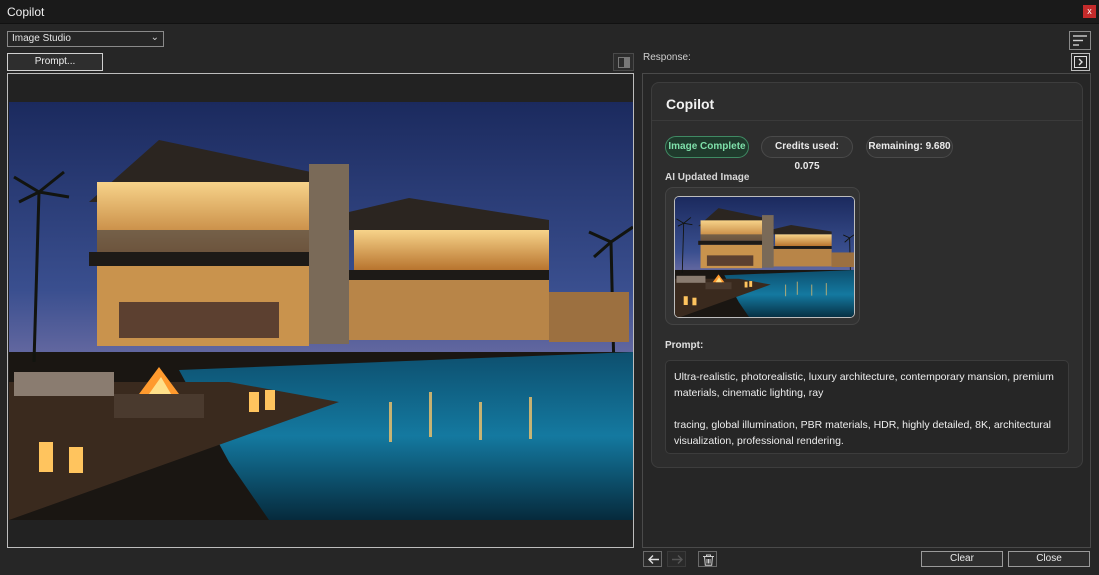 This screenshot has height=575, width=1099. I want to click on title-bar: Copilot x, so click(549, 12).